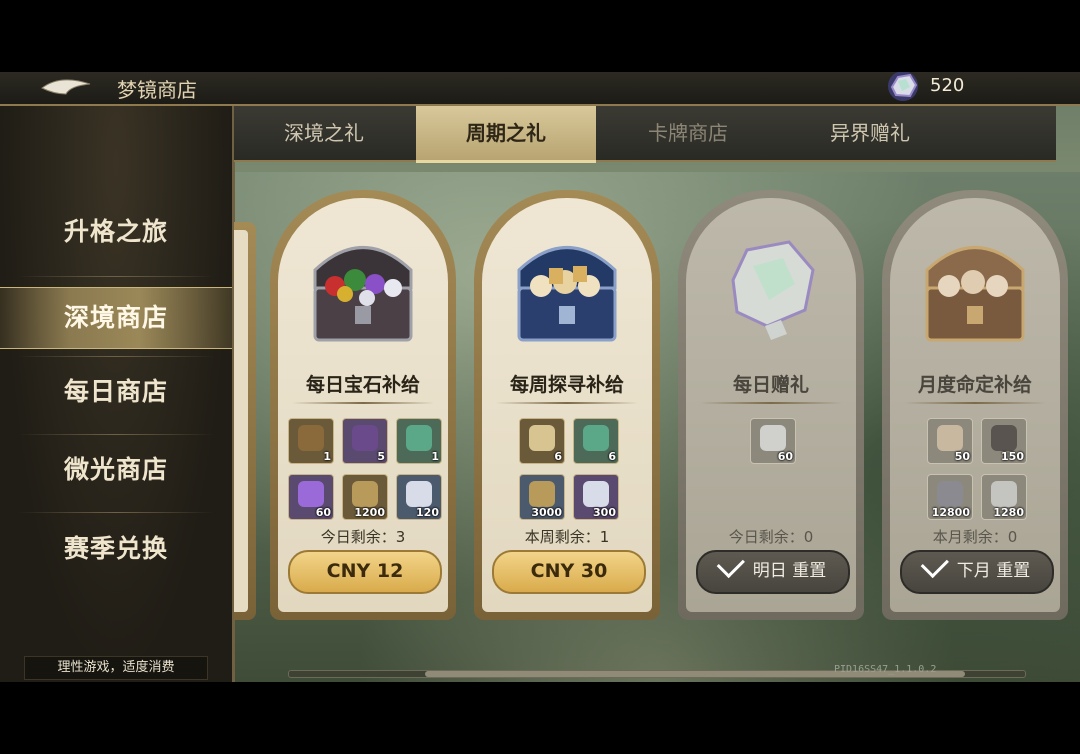  Describe the element at coordinates (116, 232) in the screenshot. I see `sidebar-item-ascension-journey: 升格之旅` at that location.